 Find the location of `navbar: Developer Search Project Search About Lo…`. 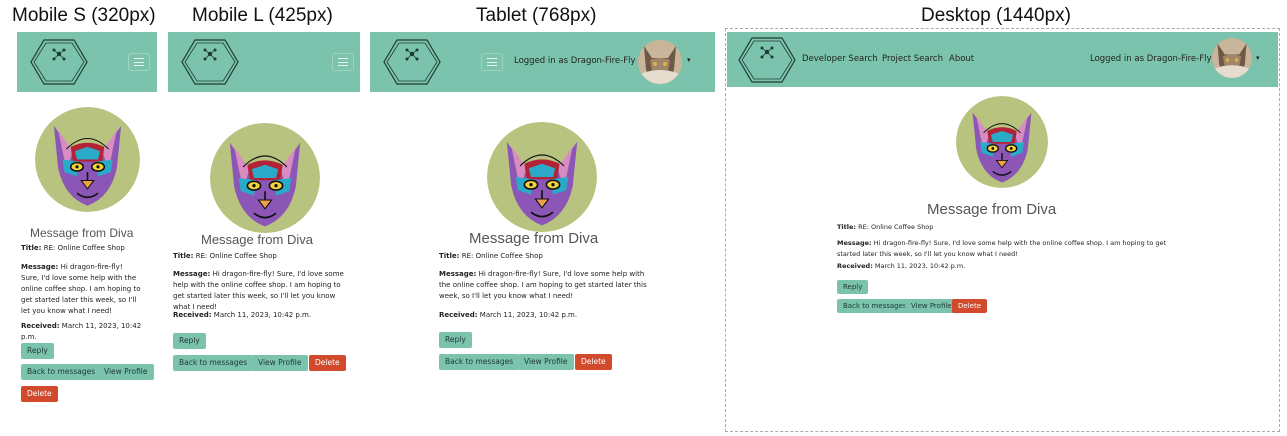

navbar: Developer Search Project Search About Lo… is located at coordinates (1002, 59).